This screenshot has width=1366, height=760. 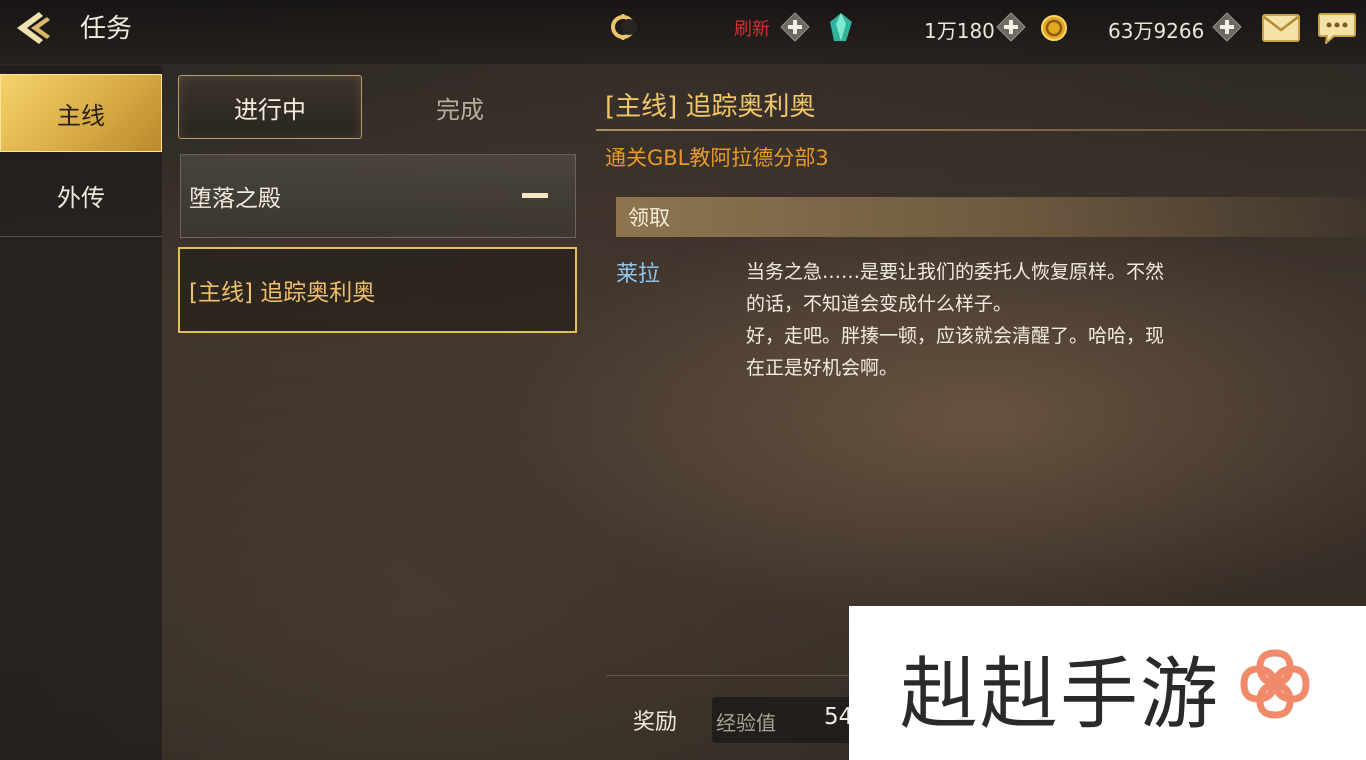 I want to click on claim-label: 领取, so click(x=649, y=218).